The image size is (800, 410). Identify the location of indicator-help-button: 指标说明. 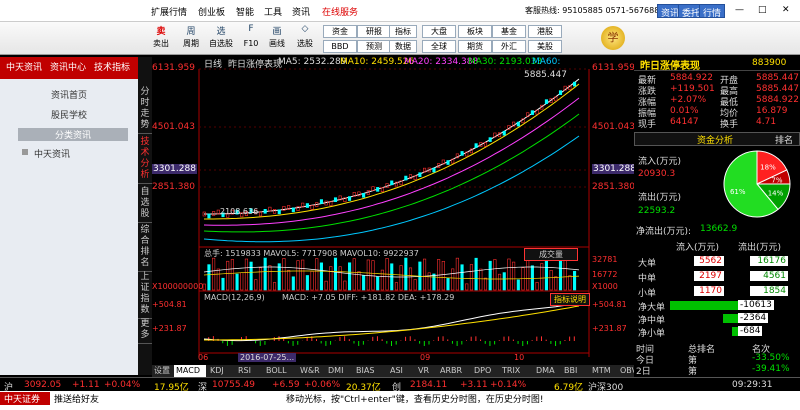
(570, 299).